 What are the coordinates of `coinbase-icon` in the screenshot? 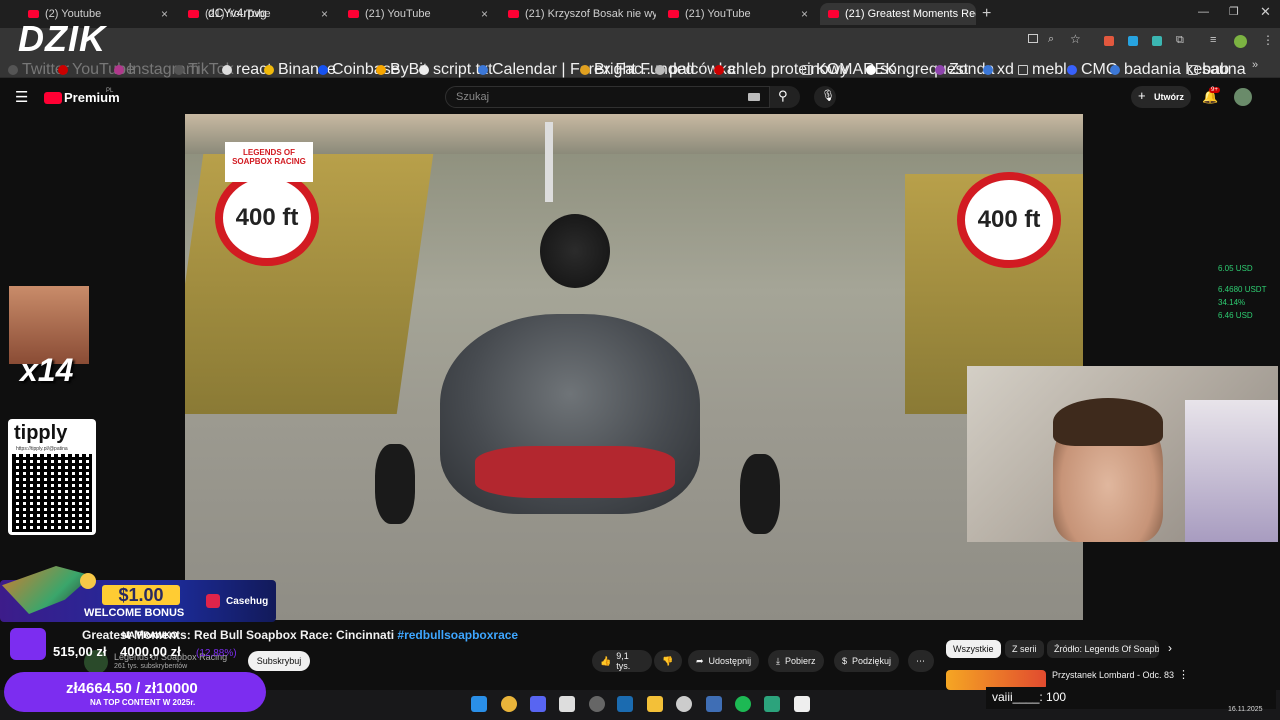 It's located at (323, 70).